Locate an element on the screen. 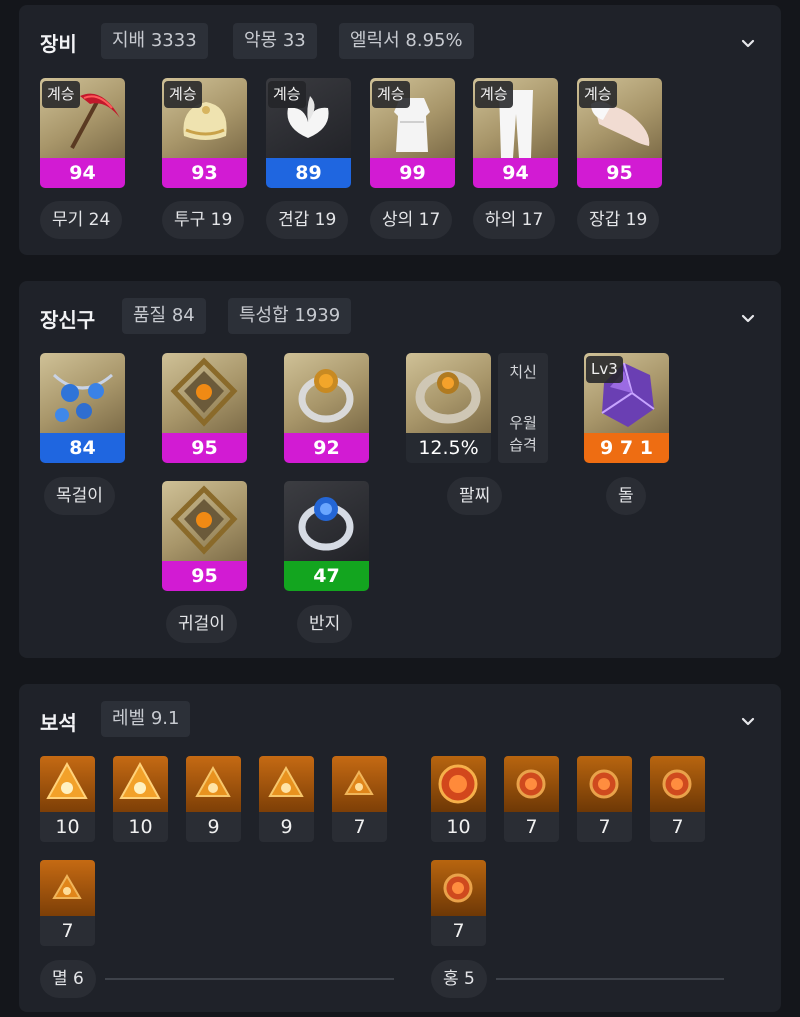 The height and width of the screenshot is (1017, 800). accessory-earring-2: 95 is located at coordinates (204, 536).